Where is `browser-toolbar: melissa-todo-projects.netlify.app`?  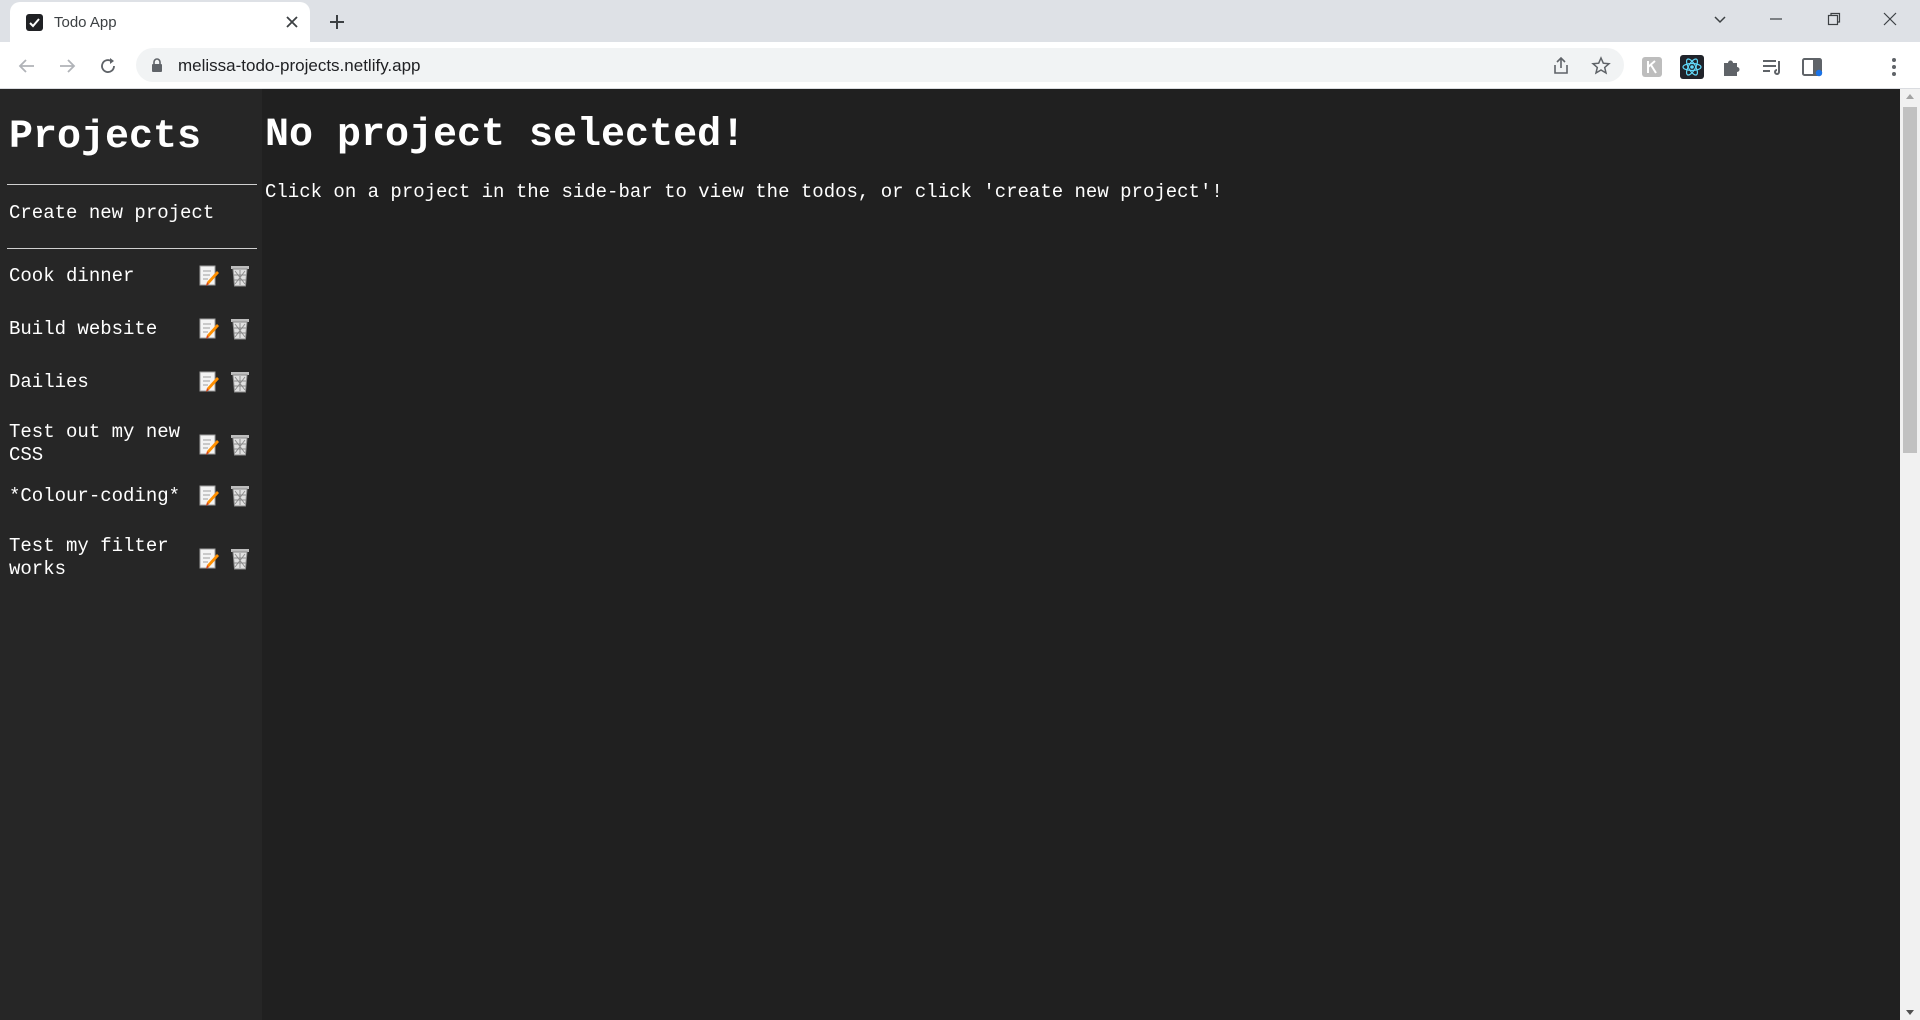
browser-toolbar: melissa-todo-projects.netlify.app is located at coordinates (960, 81).